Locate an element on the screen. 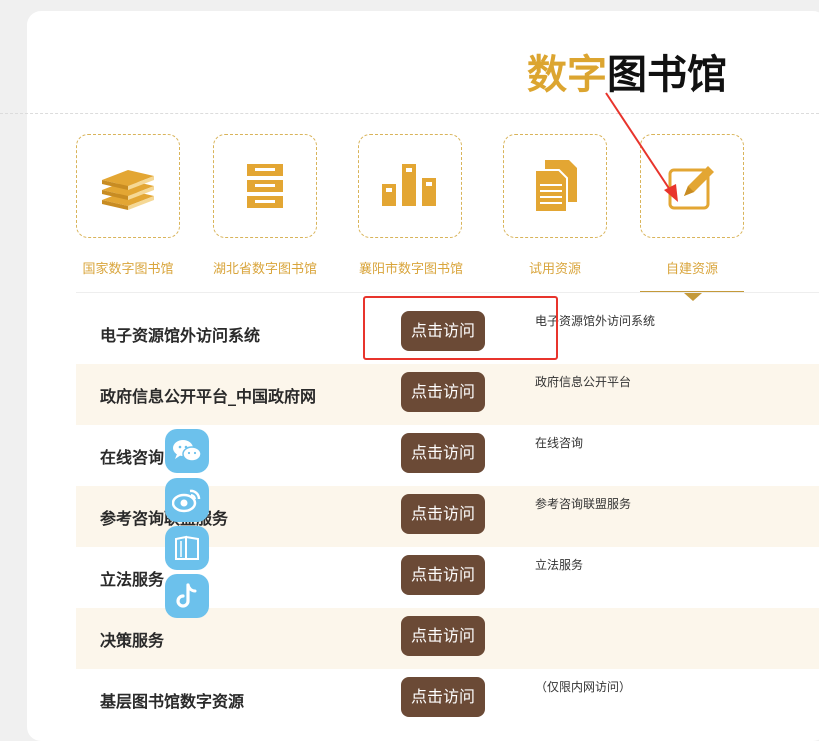  highlight-box is located at coordinates (460, 328).